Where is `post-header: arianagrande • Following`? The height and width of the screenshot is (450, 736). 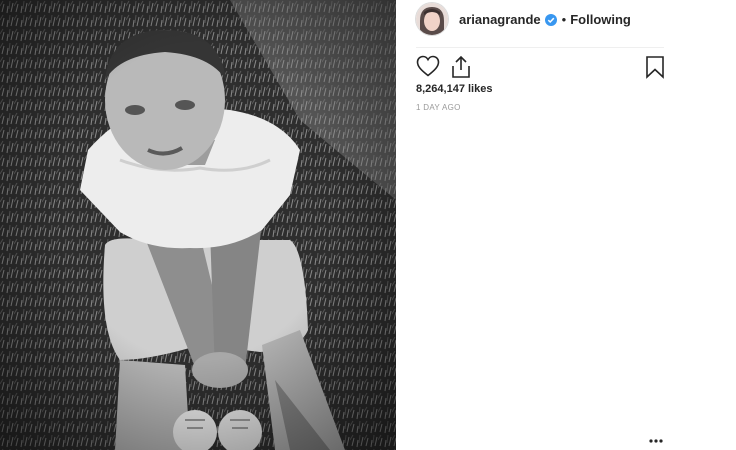 post-header: arianagrande • Following is located at coordinates (540, 19).